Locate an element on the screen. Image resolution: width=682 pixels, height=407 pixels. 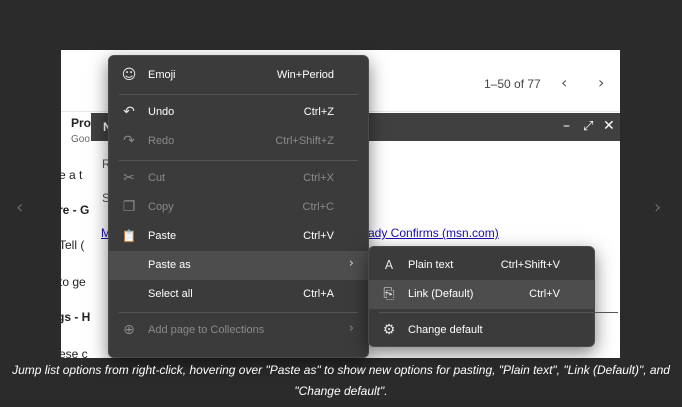
menu-item-add-to-collections: ⊕ Add page to Collections › is located at coordinates (238, 330).